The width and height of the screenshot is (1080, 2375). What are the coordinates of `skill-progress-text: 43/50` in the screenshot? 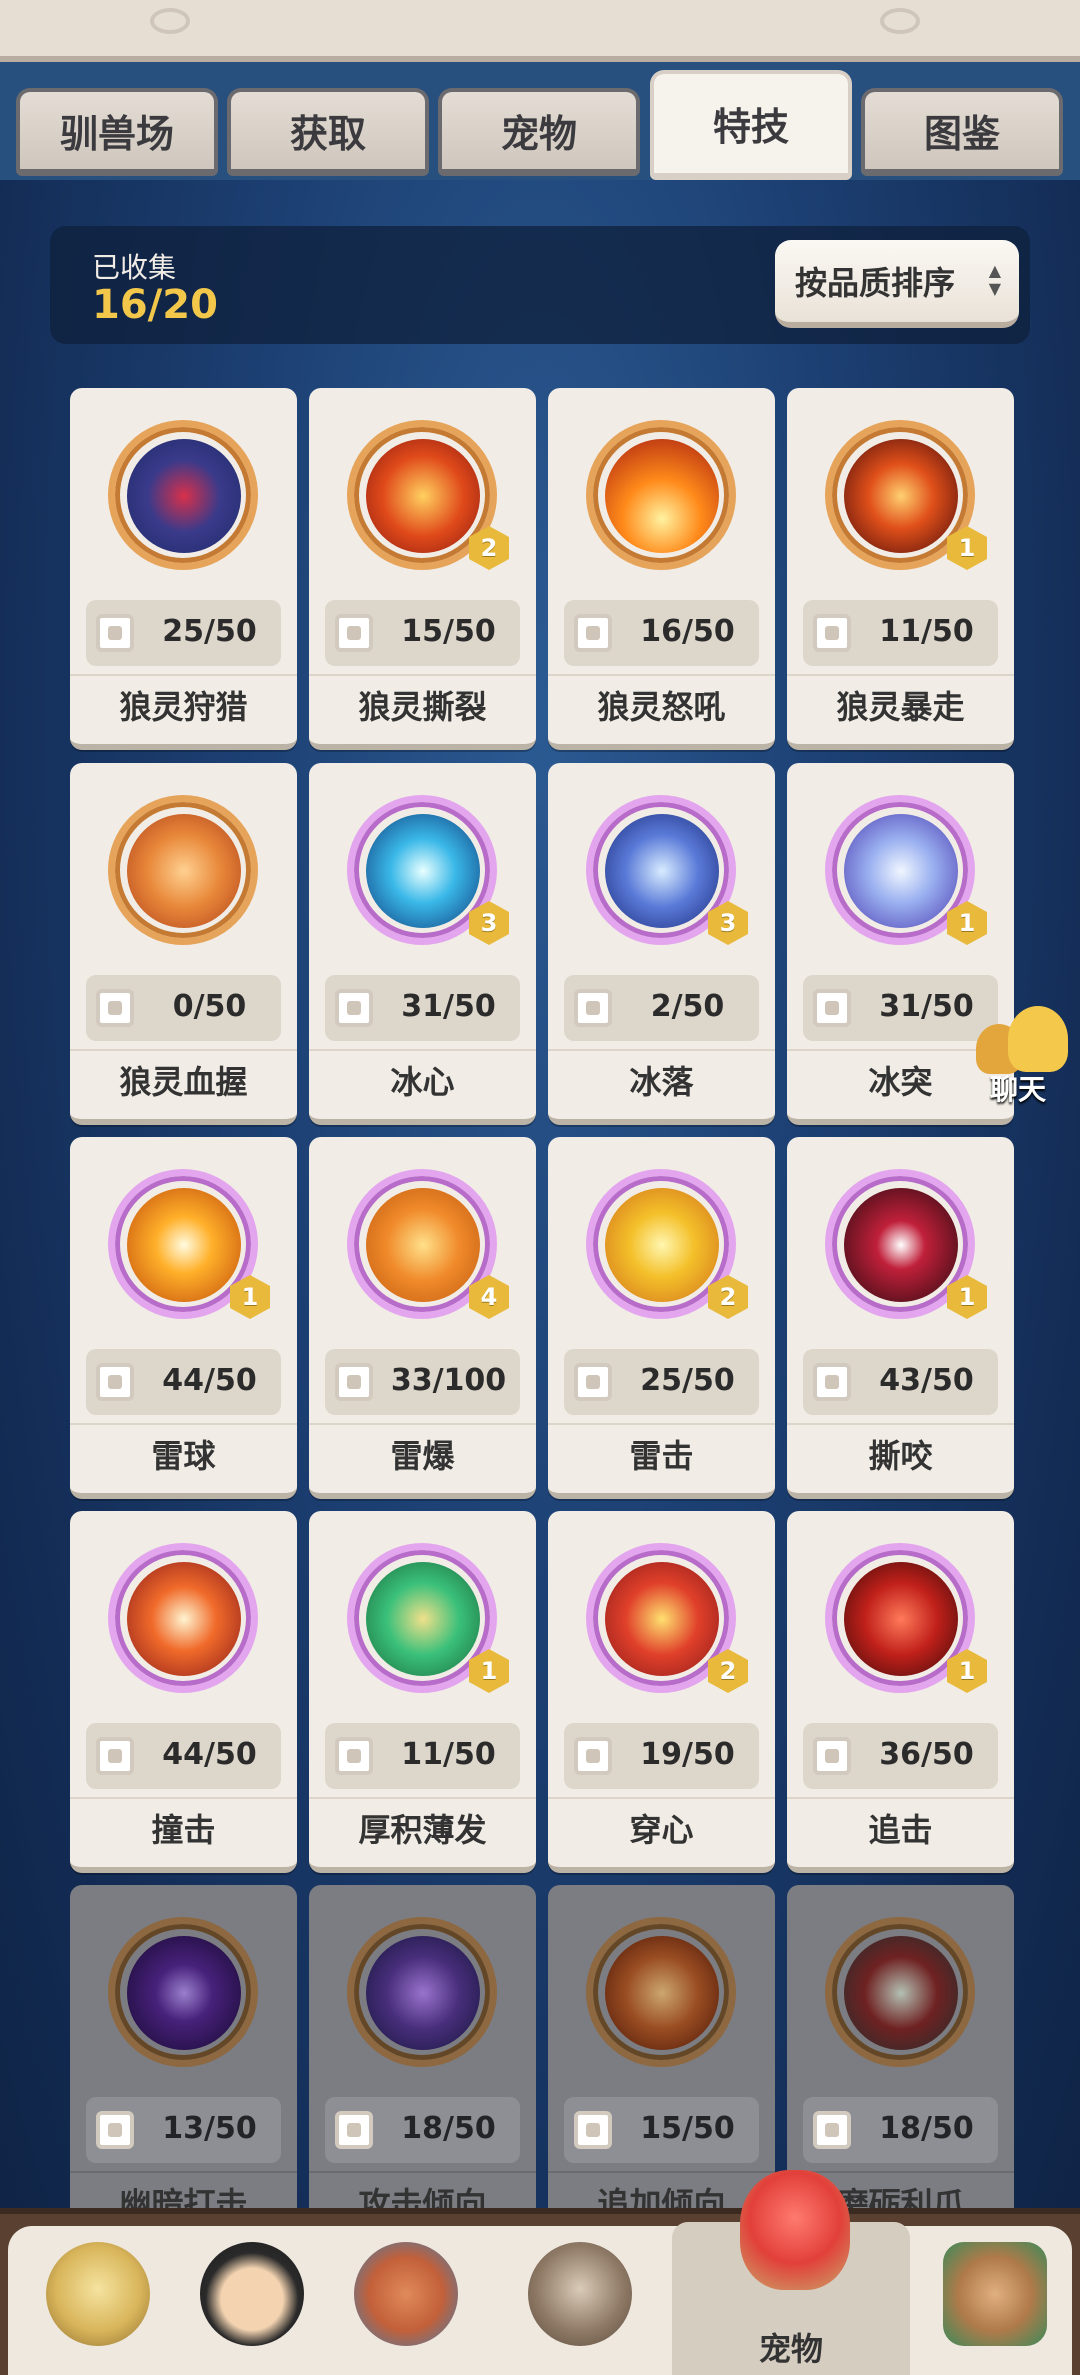 It's located at (926, 1380).